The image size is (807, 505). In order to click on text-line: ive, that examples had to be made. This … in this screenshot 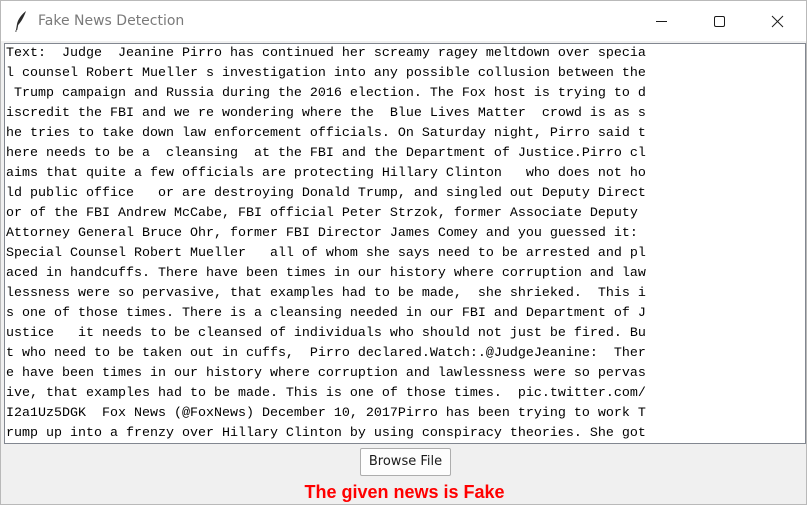, I will do `click(326, 393)`.